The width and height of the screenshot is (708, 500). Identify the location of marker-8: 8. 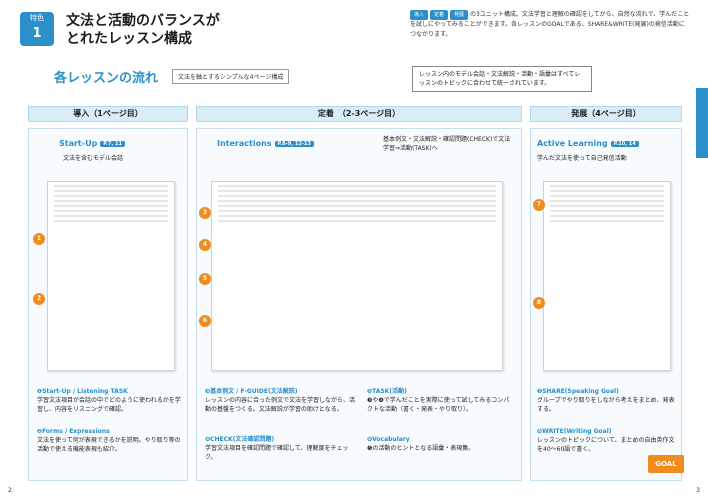
(539, 303).